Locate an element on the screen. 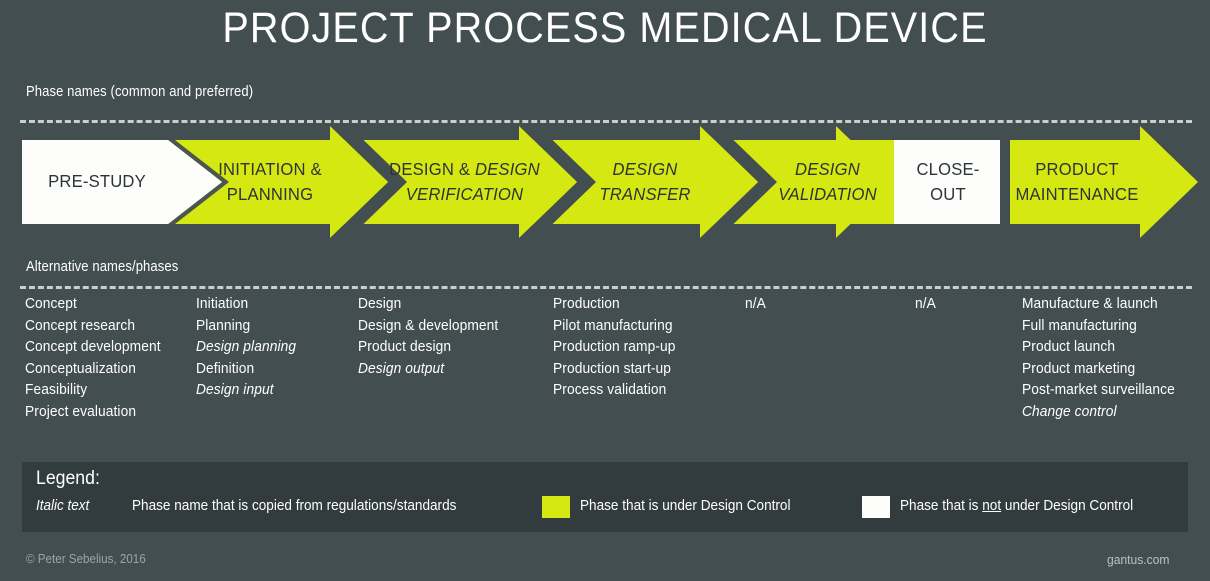 This screenshot has width=1210, height=581. alt-column-6: n/A is located at coordinates (926, 305).